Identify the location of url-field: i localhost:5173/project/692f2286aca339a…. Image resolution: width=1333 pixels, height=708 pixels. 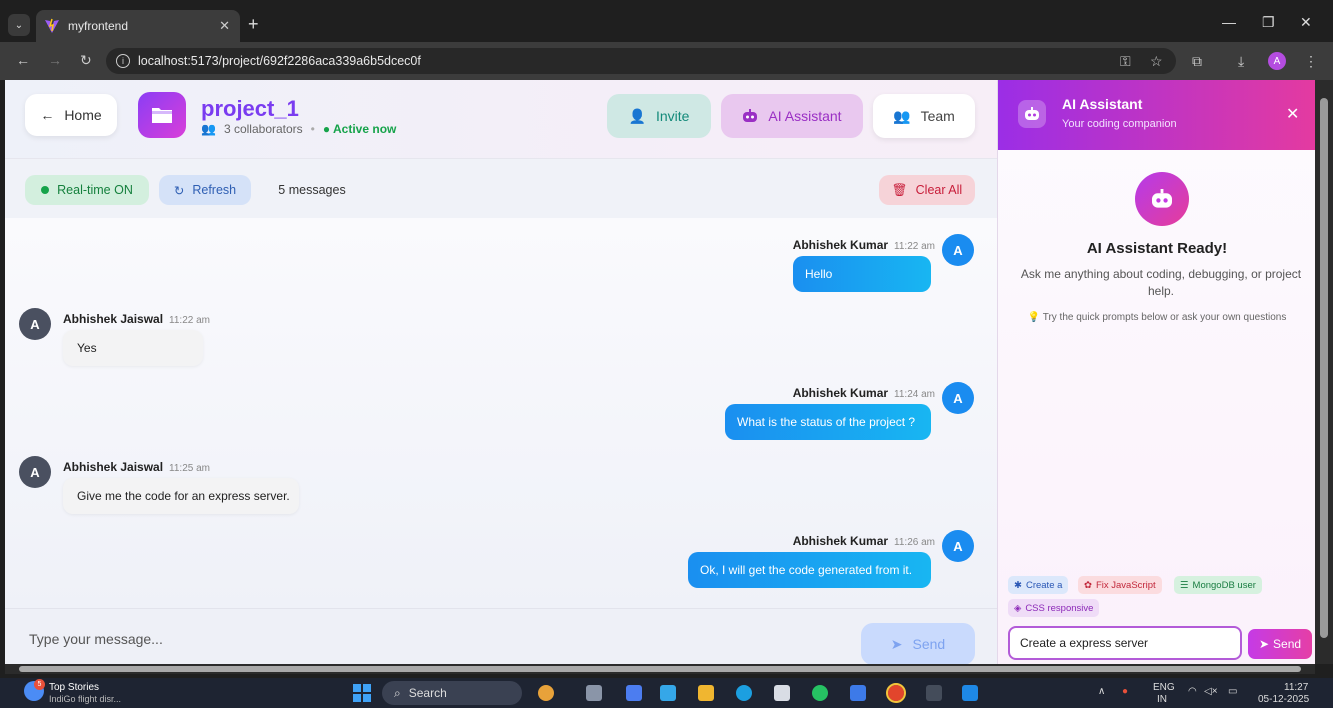
(641, 61).